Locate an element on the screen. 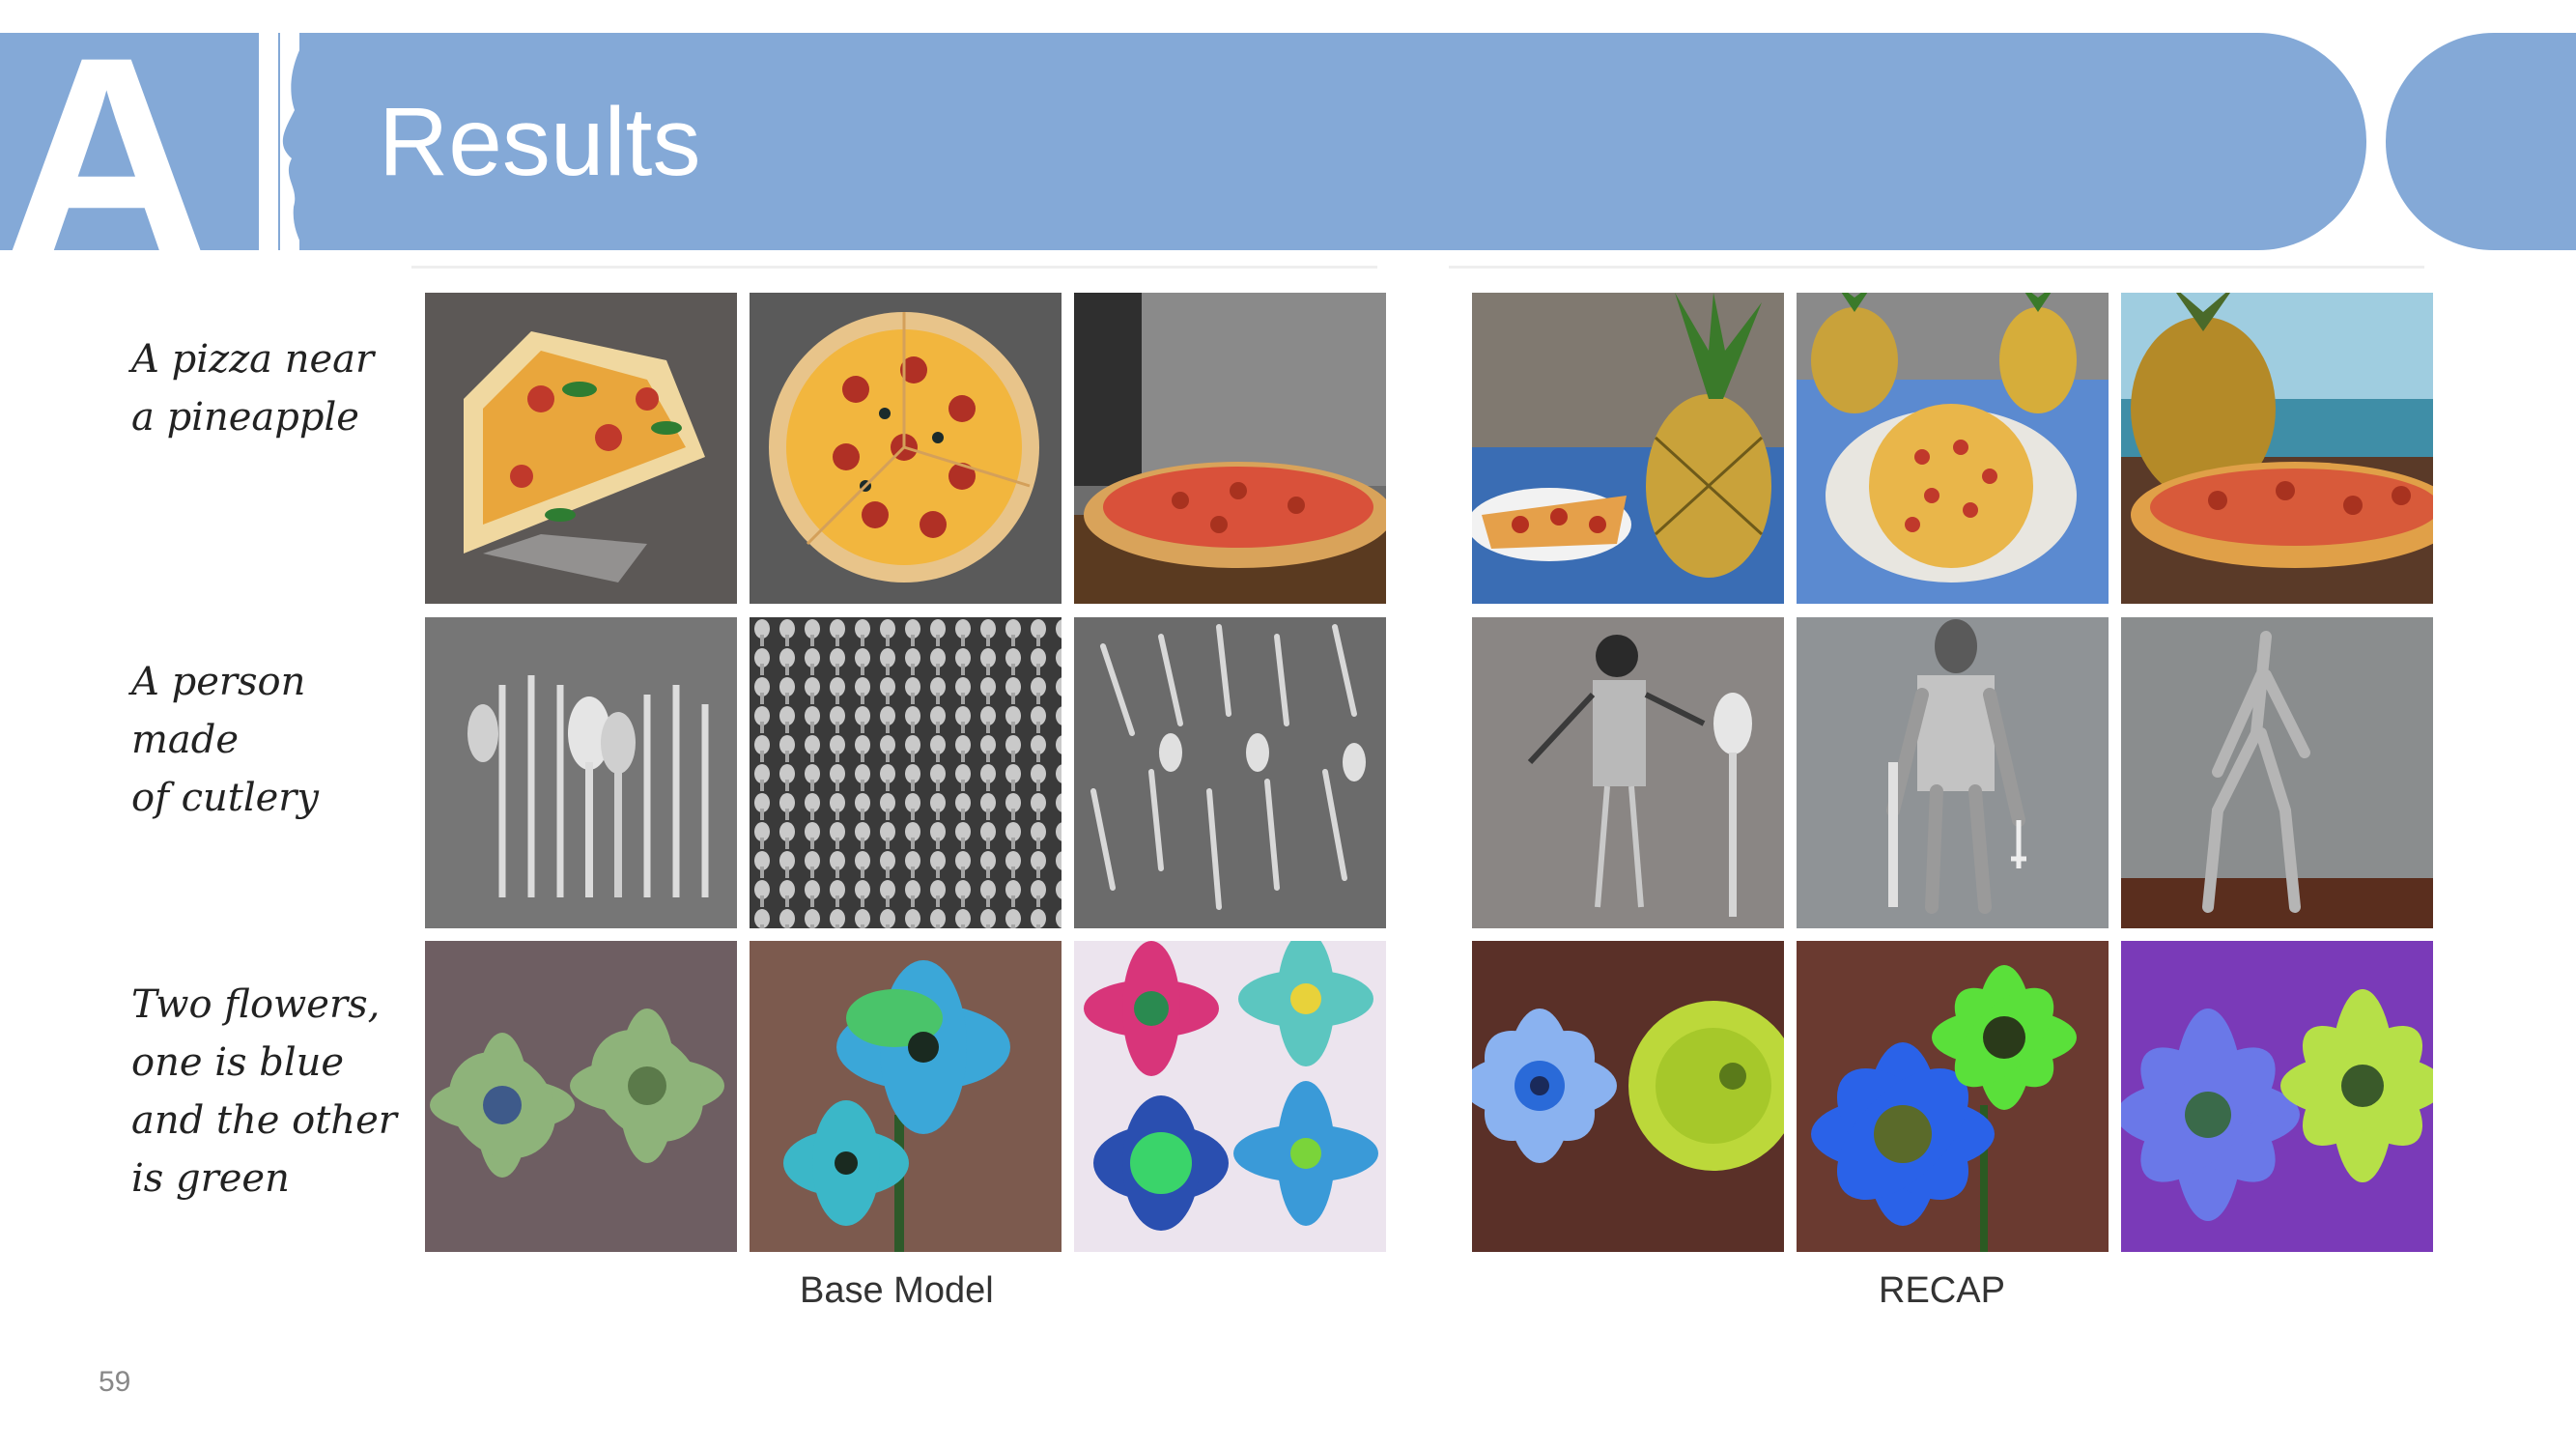 Image resolution: width=2576 pixels, height=1449 pixels. recap-pizza-3-image is located at coordinates (2277, 448).